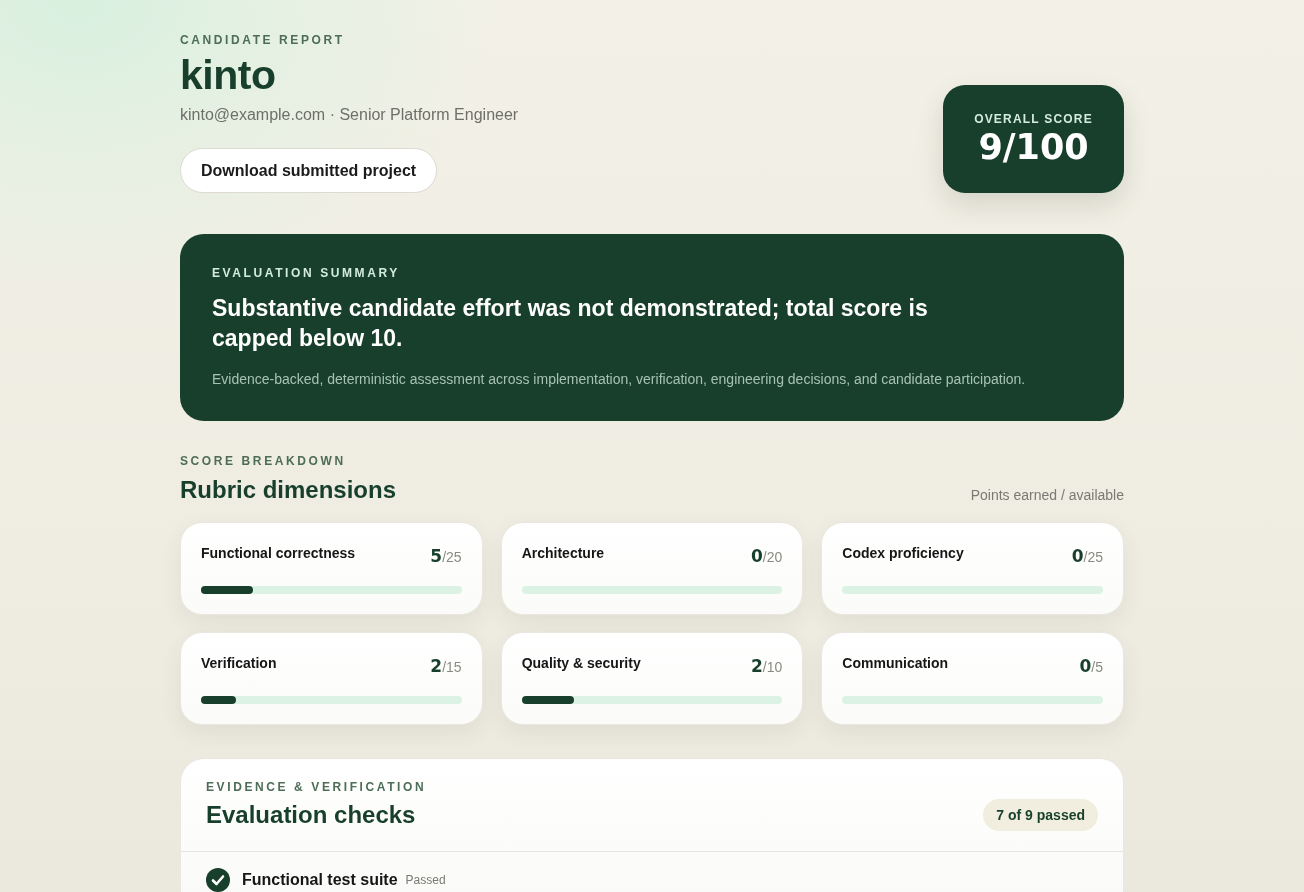 This screenshot has height=892, width=1304. Describe the element at coordinates (1087, 556) in the screenshot. I see `dimension-score: 0/25` at that location.